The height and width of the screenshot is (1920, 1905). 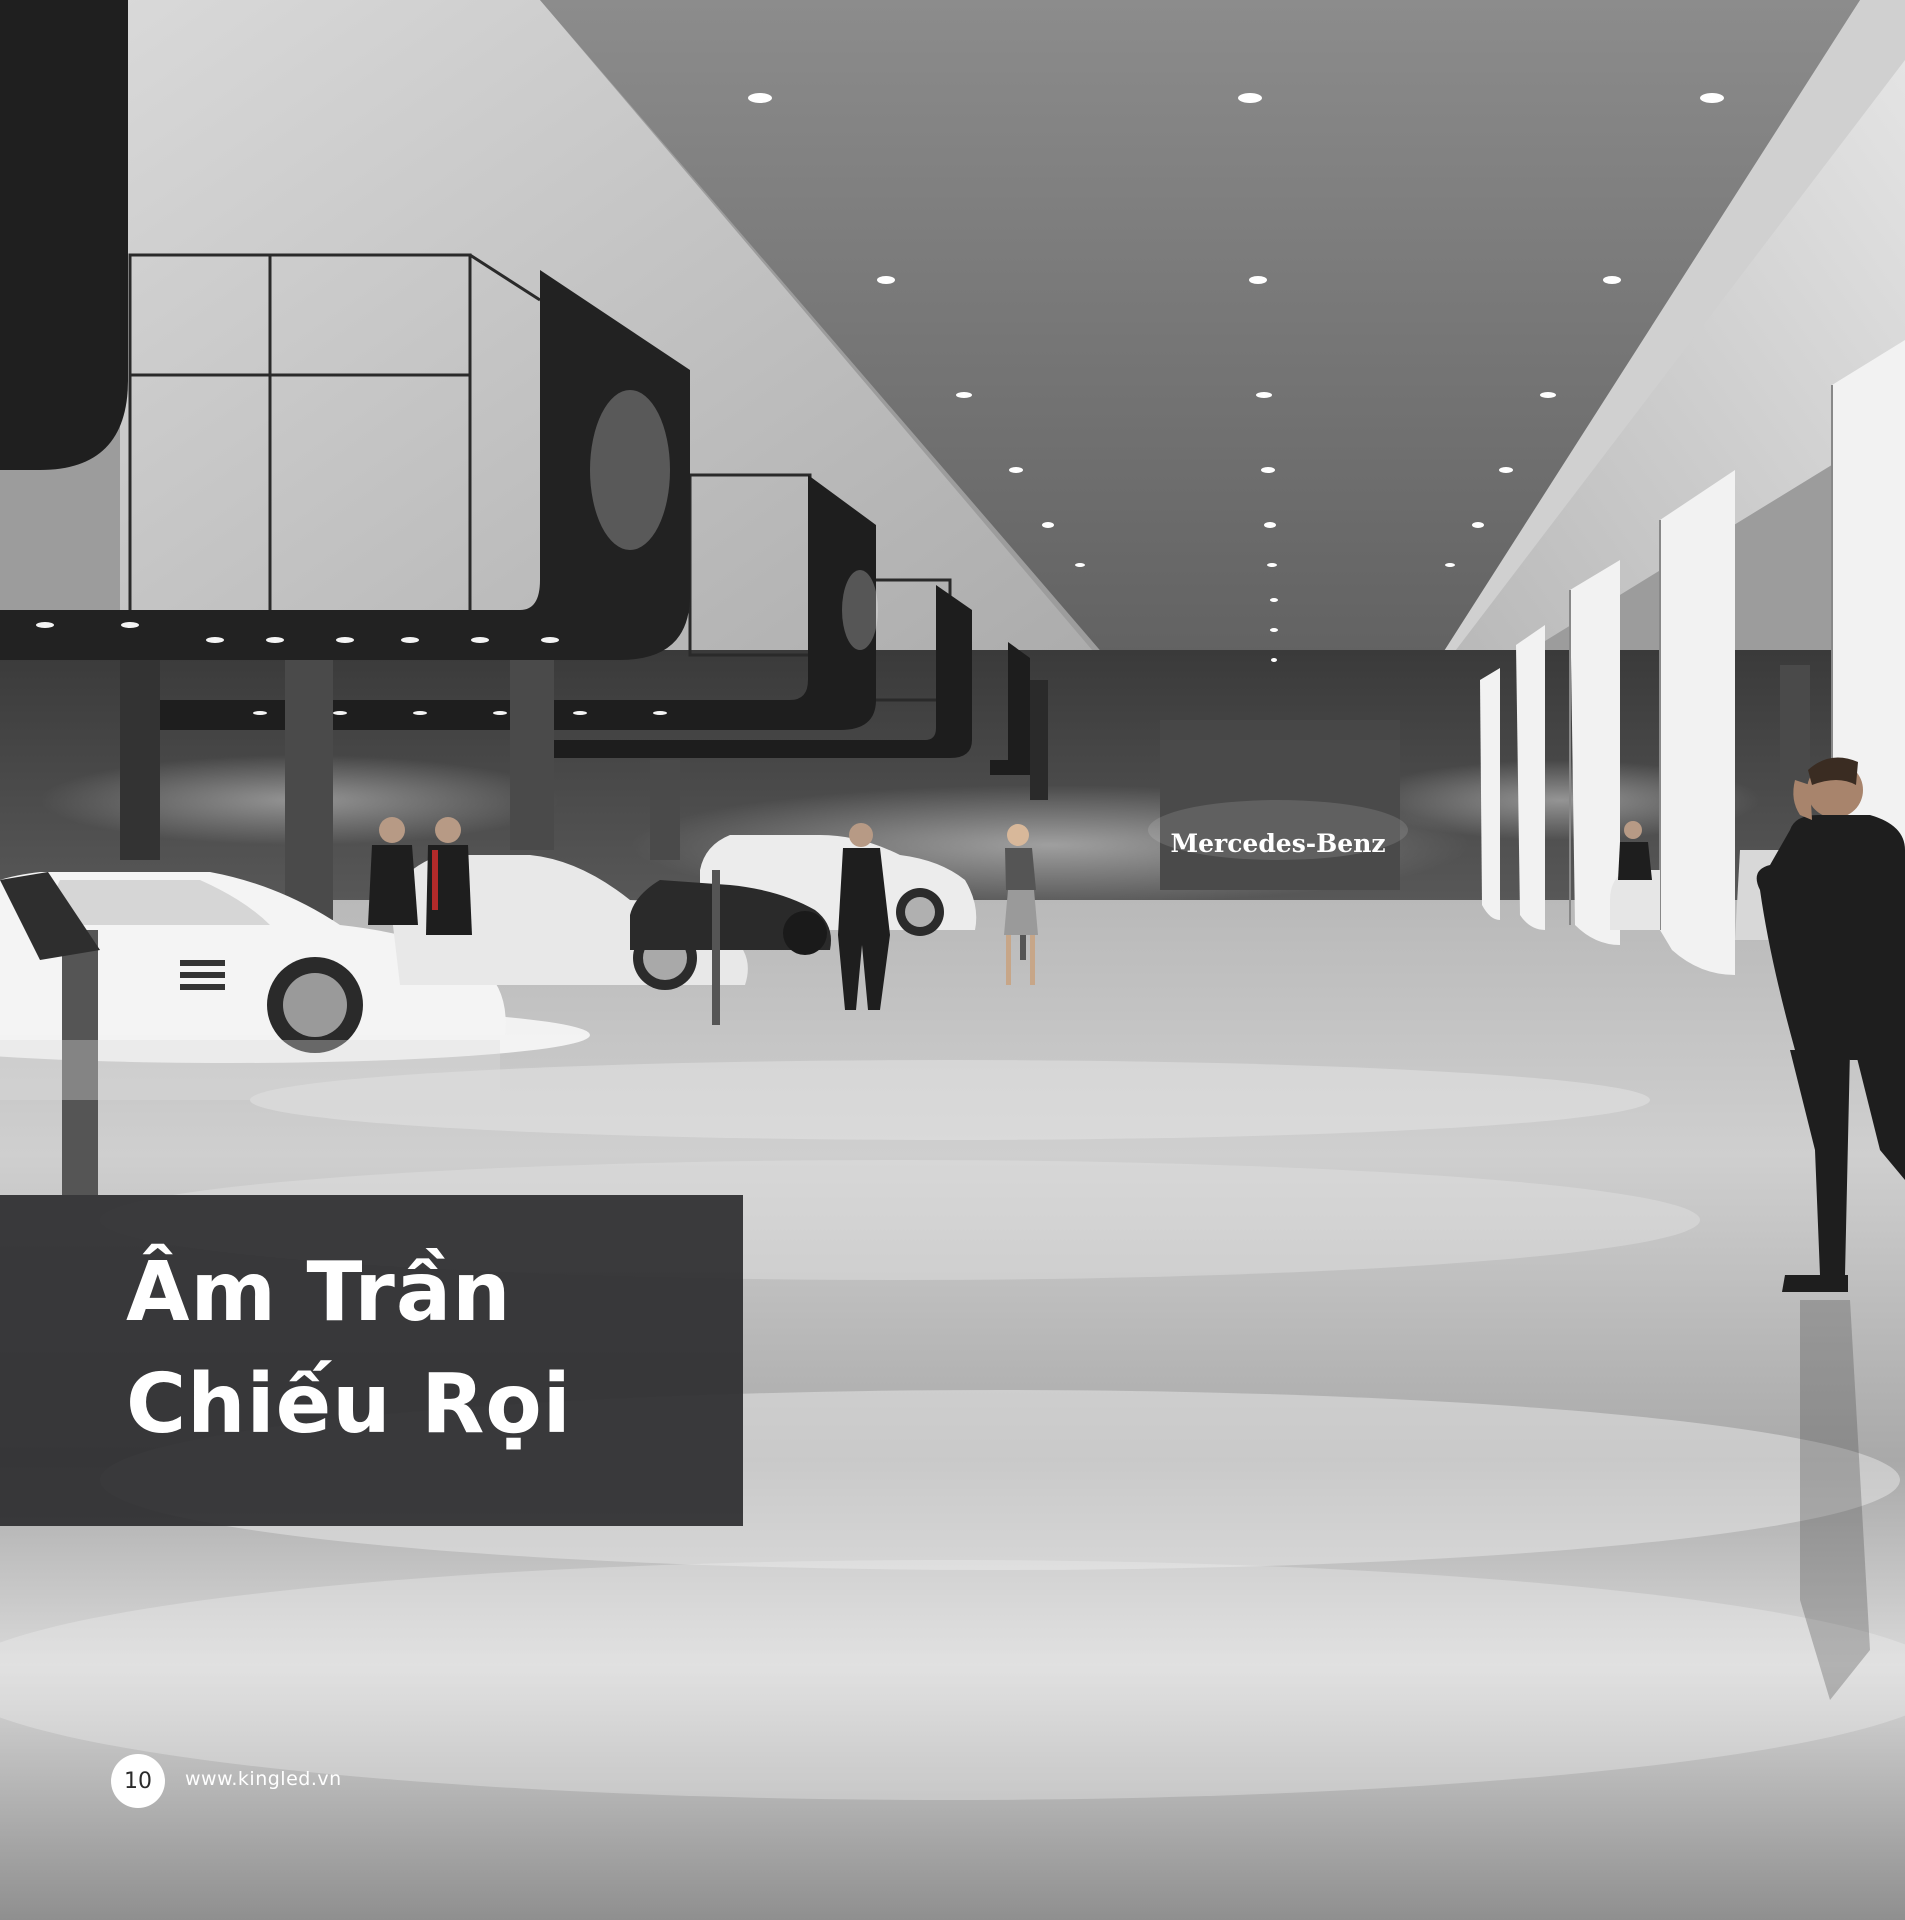 What do you see at coordinates (263, 1779) in the screenshot?
I see `website-link: www.kingled.vn` at bounding box center [263, 1779].